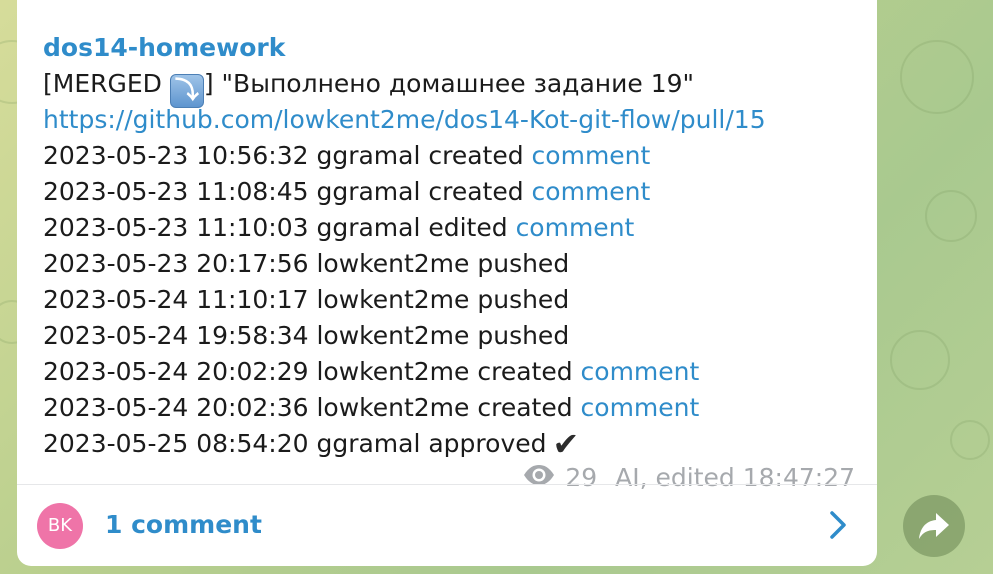 The width and height of the screenshot is (993, 574). Describe the element at coordinates (312, 371) in the screenshot. I see `event-text: 2023-05-24 20:02:29 lowkent2me created` at that location.